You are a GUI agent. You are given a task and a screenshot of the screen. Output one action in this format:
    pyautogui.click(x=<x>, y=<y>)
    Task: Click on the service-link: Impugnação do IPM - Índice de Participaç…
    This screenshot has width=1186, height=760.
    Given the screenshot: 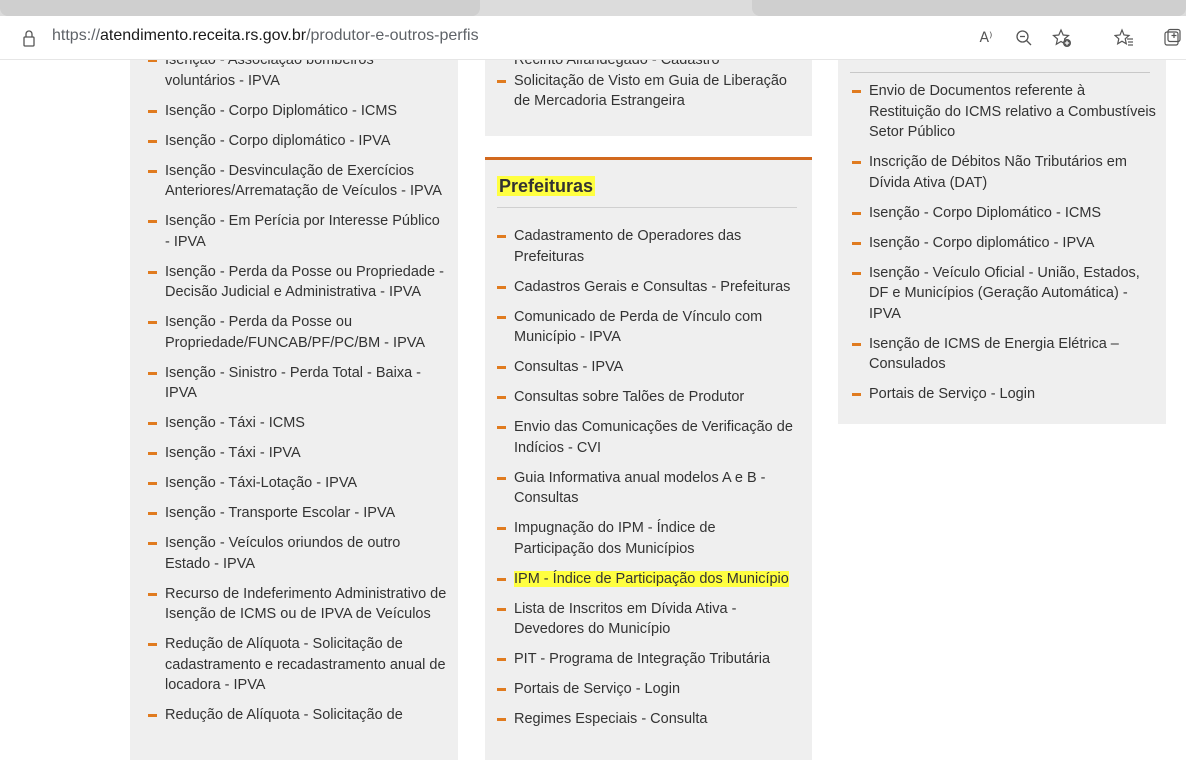 What is the action you would take?
    pyautogui.click(x=655, y=538)
    